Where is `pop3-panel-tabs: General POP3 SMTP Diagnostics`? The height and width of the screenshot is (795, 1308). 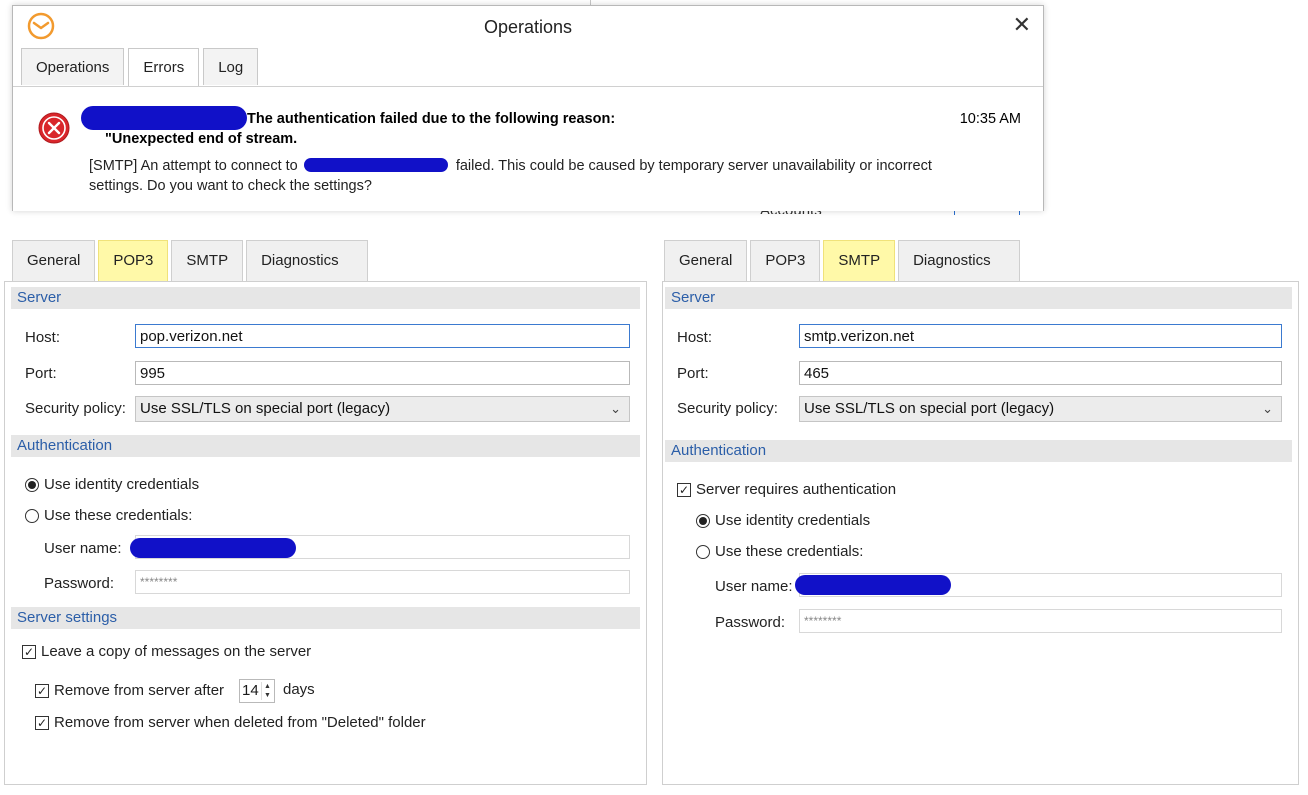
pop3-panel-tabs: General POP3 SMTP Diagnostics is located at coordinates (190, 261).